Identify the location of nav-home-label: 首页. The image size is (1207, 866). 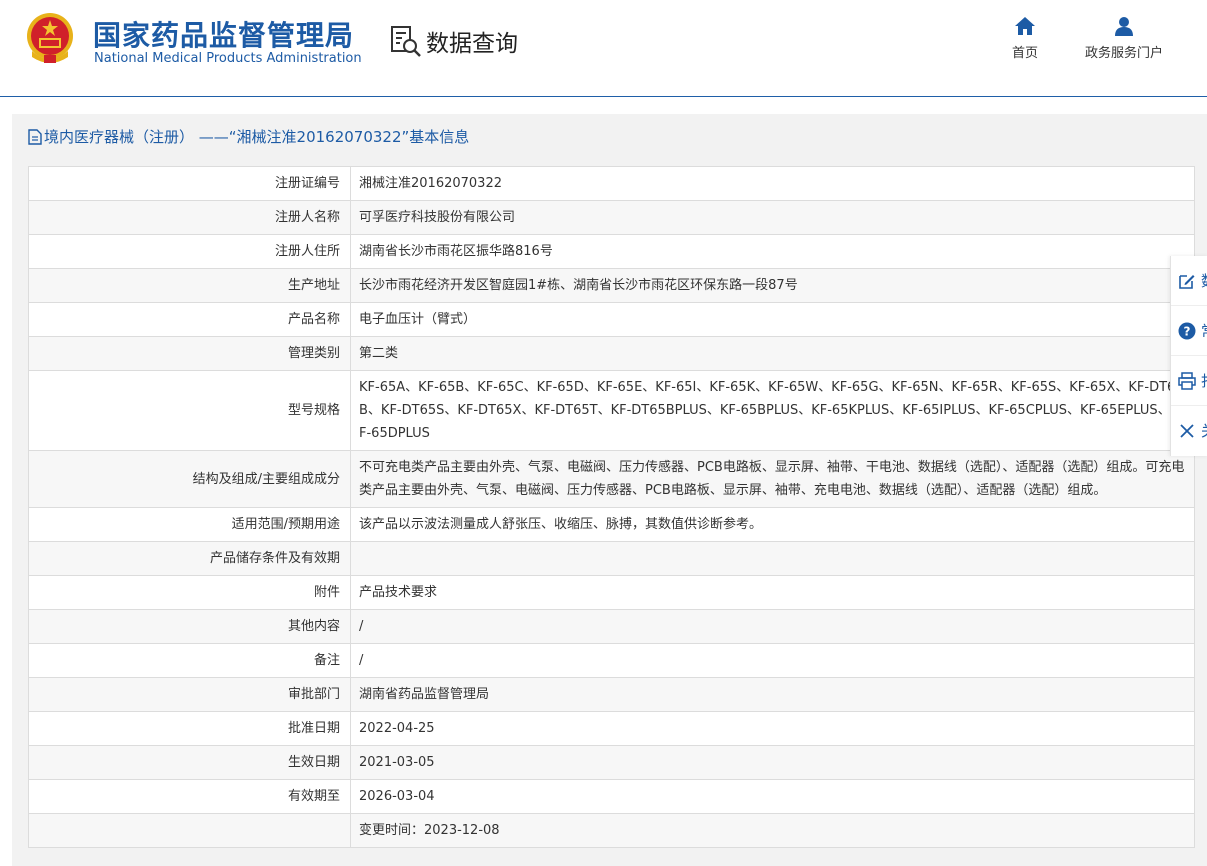
(1025, 53).